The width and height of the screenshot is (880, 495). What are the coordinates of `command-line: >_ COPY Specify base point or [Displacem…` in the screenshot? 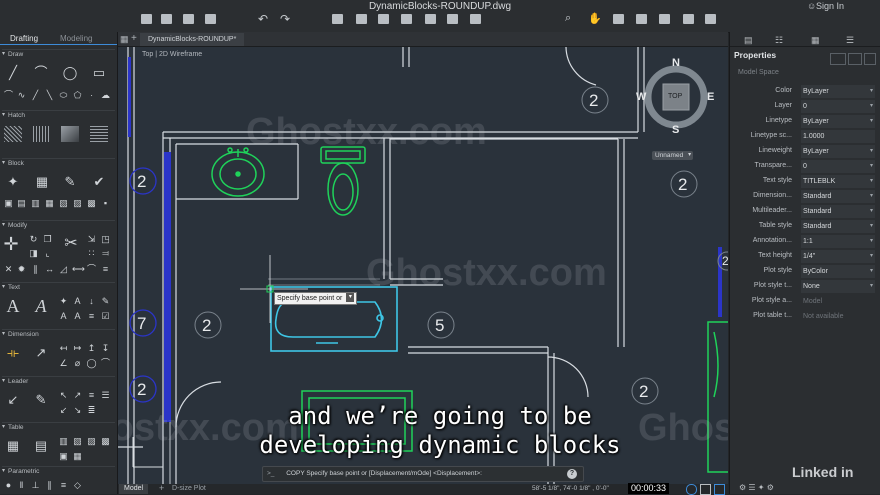 It's located at (423, 474).